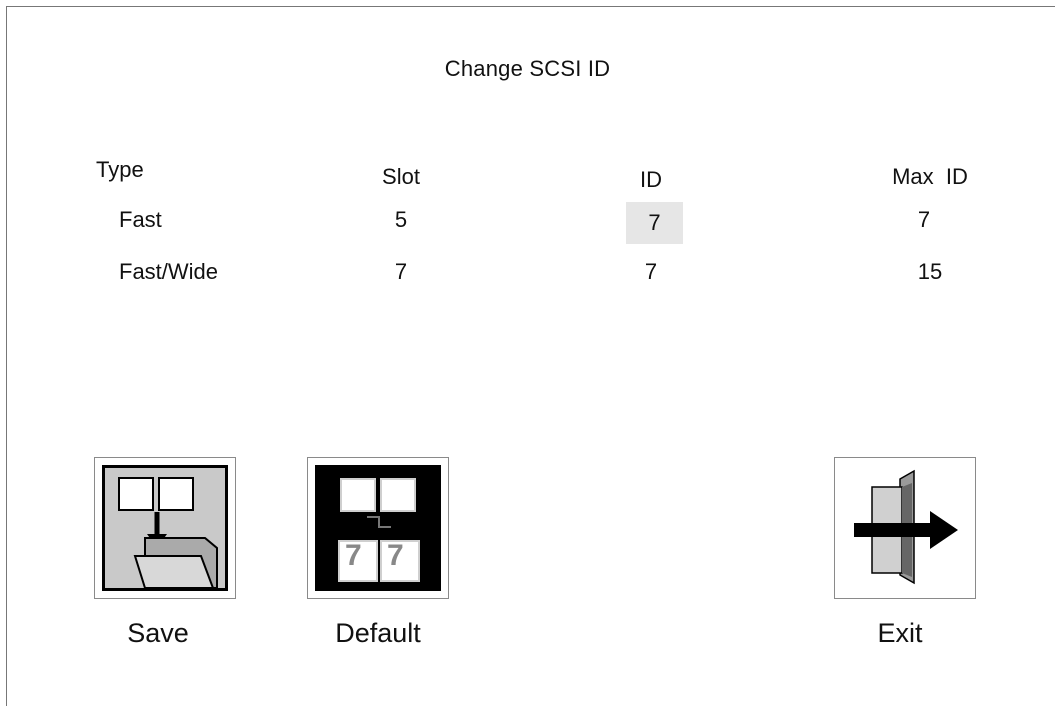 Image resolution: width=1055 pixels, height=706 pixels. I want to click on default-button: 7 7, so click(378, 528).